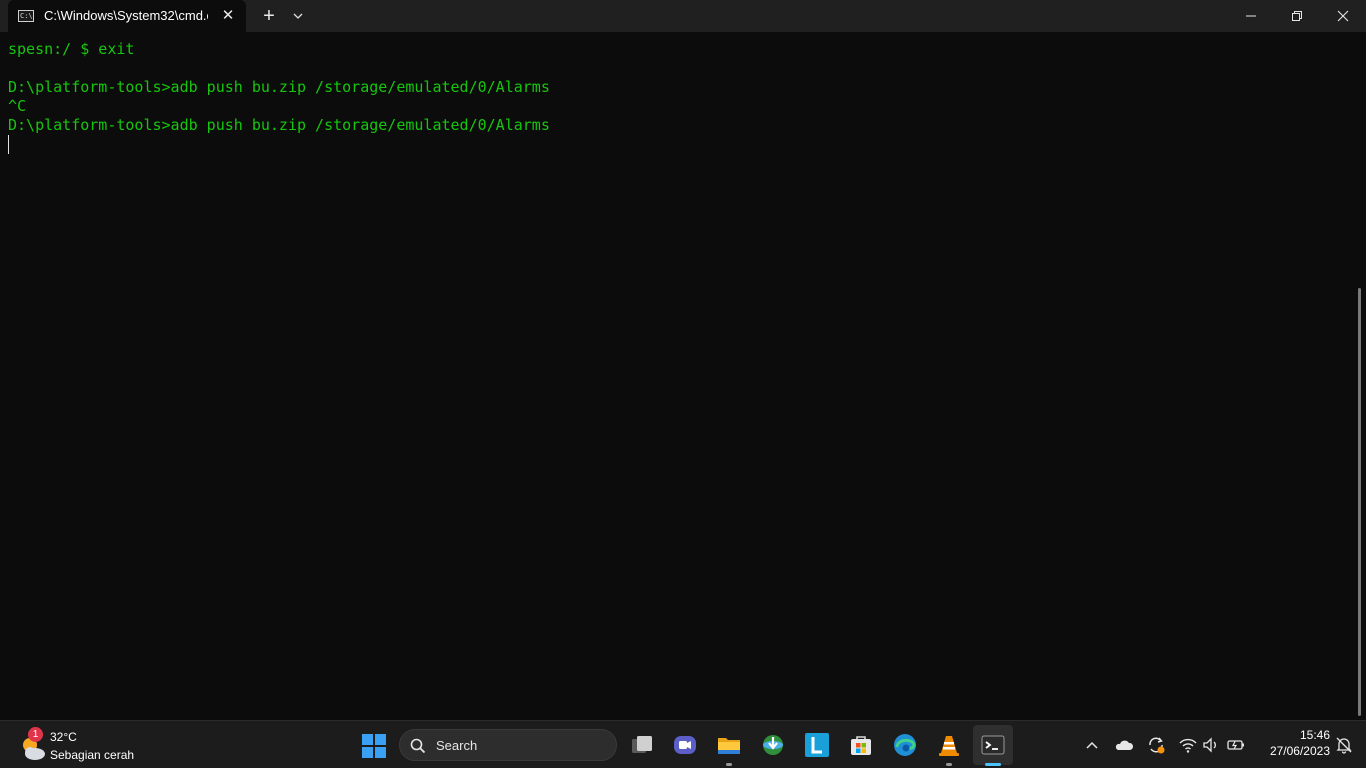 This screenshot has height=768, width=1366. I want to click on terminal-line: ^C, so click(17, 106).